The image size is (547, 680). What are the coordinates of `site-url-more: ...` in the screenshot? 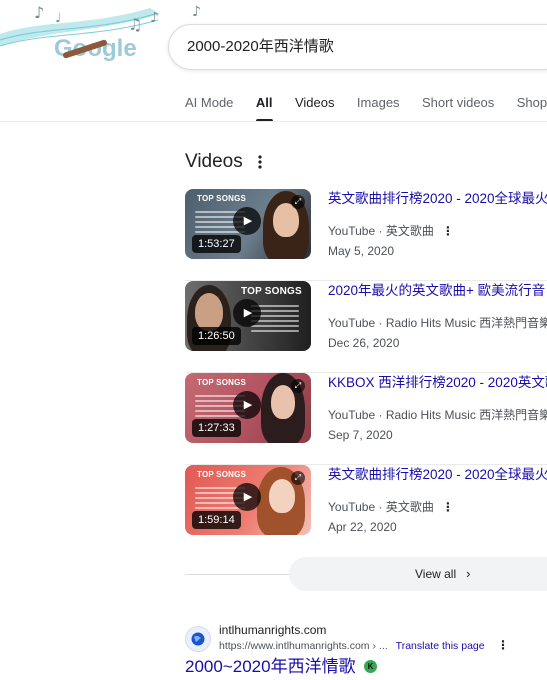 It's located at (383, 646).